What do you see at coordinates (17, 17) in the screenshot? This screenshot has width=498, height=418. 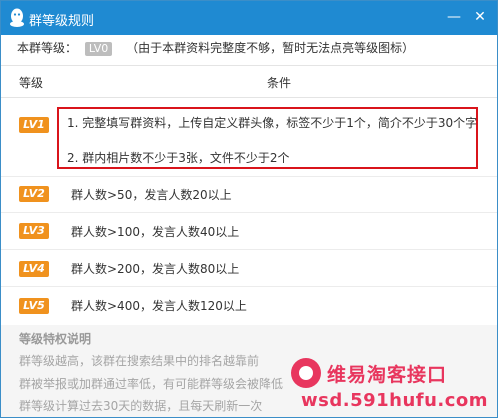 I see `qq-penguin-icon` at bounding box center [17, 17].